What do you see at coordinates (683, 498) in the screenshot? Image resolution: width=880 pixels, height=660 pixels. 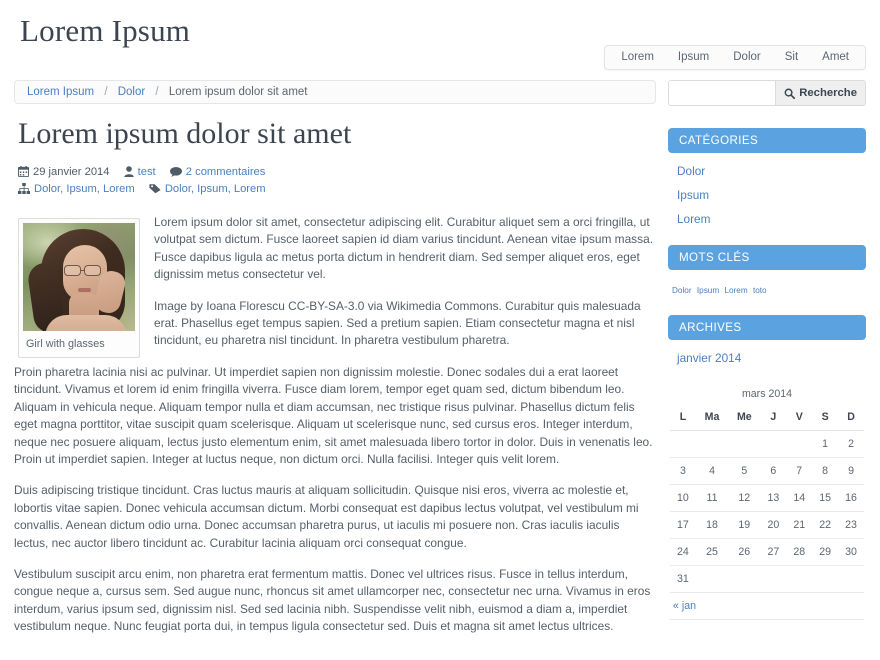 I see `calendar-day: 10` at bounding box center [683, 498].